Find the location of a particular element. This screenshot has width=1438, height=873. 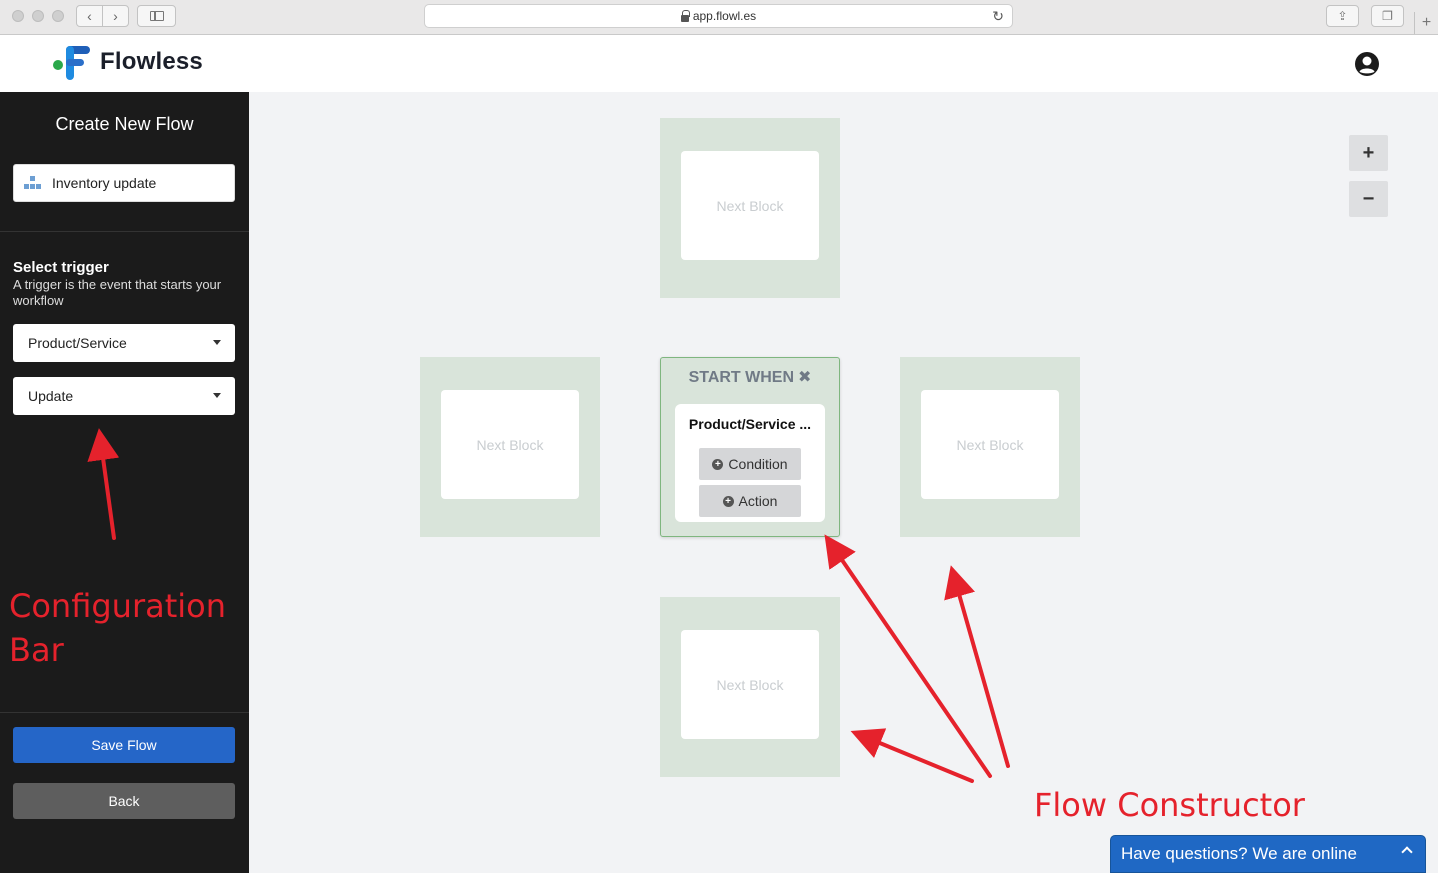

minimize-window-icon is located at coordinates (38, 16).